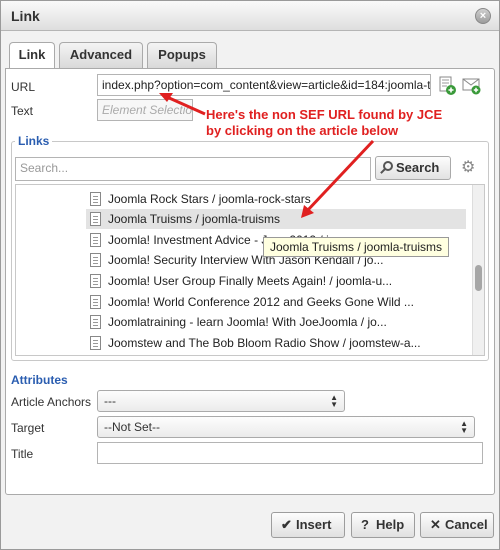 This screenshot has width=500, height=550. I want to click on anchor-link-icon, so click(447, 85).